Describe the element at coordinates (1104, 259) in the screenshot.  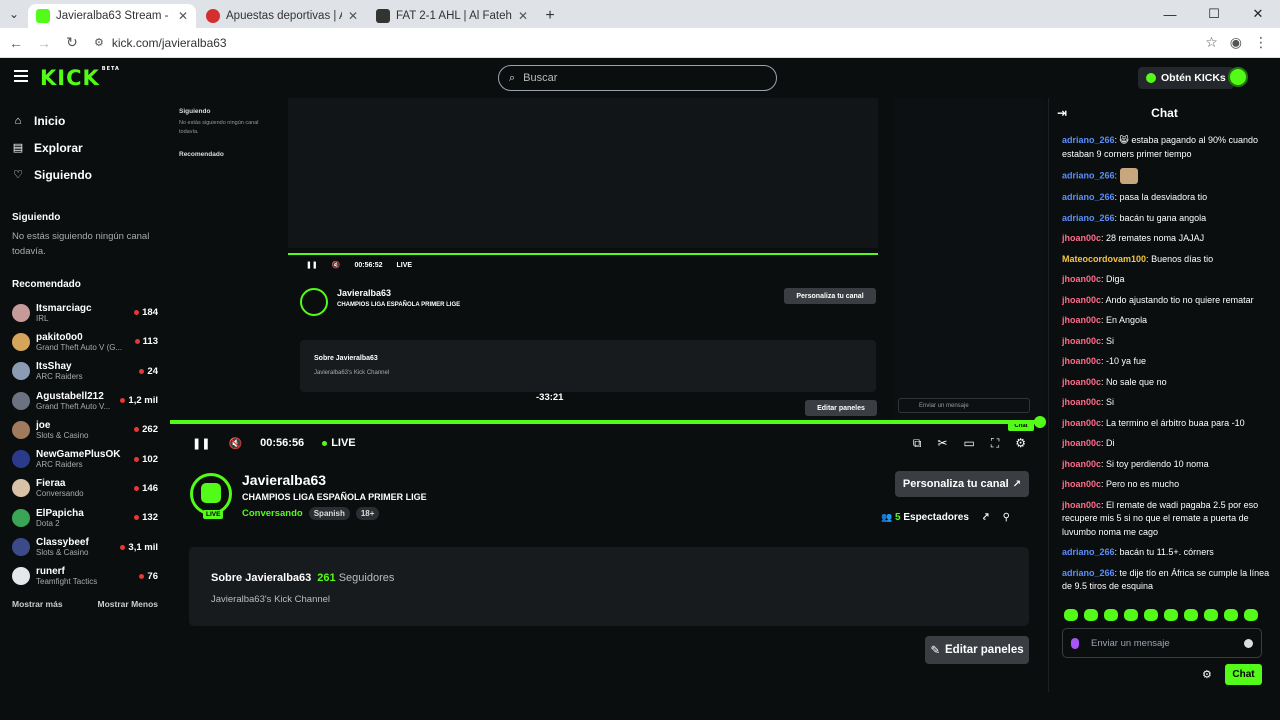
I see `chat-username: Mateocordovam100` at that location.